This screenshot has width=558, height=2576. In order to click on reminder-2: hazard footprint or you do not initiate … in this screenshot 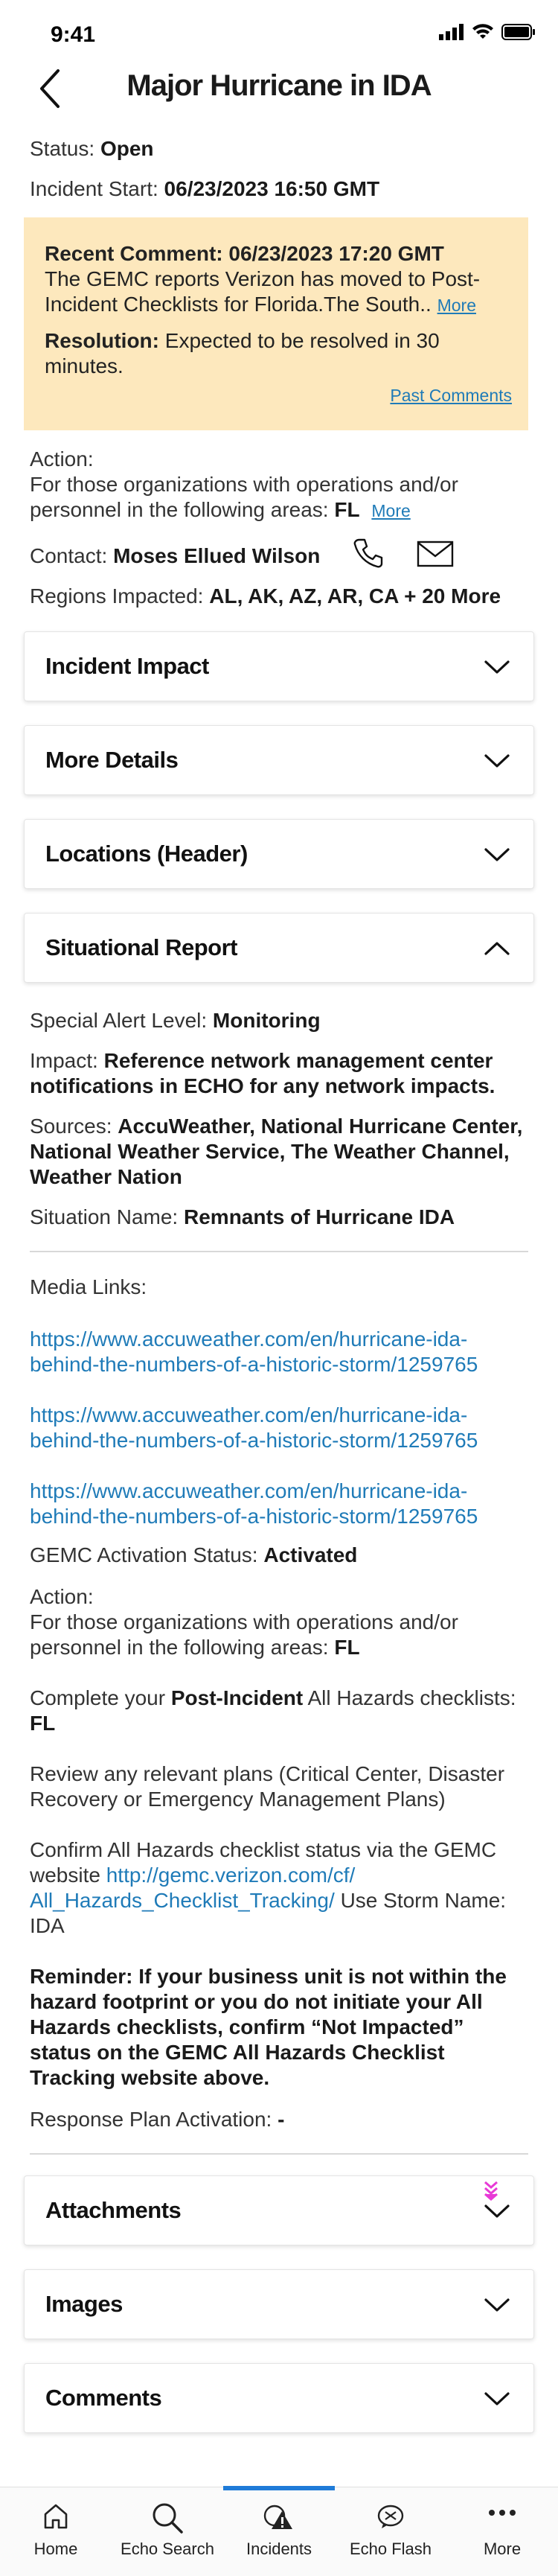, I will do `click(256, 2001)`.